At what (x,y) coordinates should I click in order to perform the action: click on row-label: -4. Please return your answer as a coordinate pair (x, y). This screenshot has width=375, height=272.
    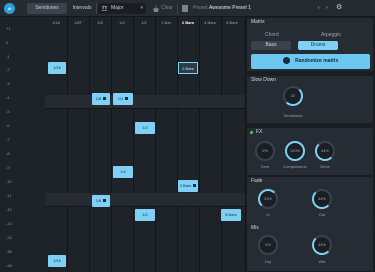
    Looking at the image, I should click on (8, 97).